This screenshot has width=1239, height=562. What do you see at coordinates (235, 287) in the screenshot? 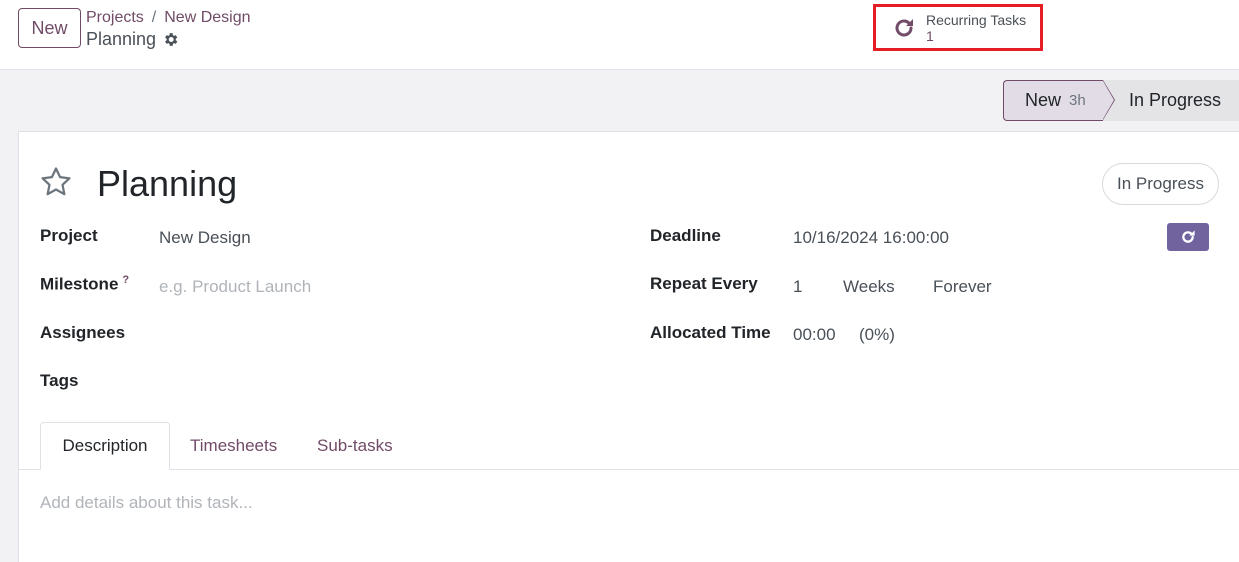
I see `milestone-field: e.g. Product Launch` at bounding box center [235, 287].